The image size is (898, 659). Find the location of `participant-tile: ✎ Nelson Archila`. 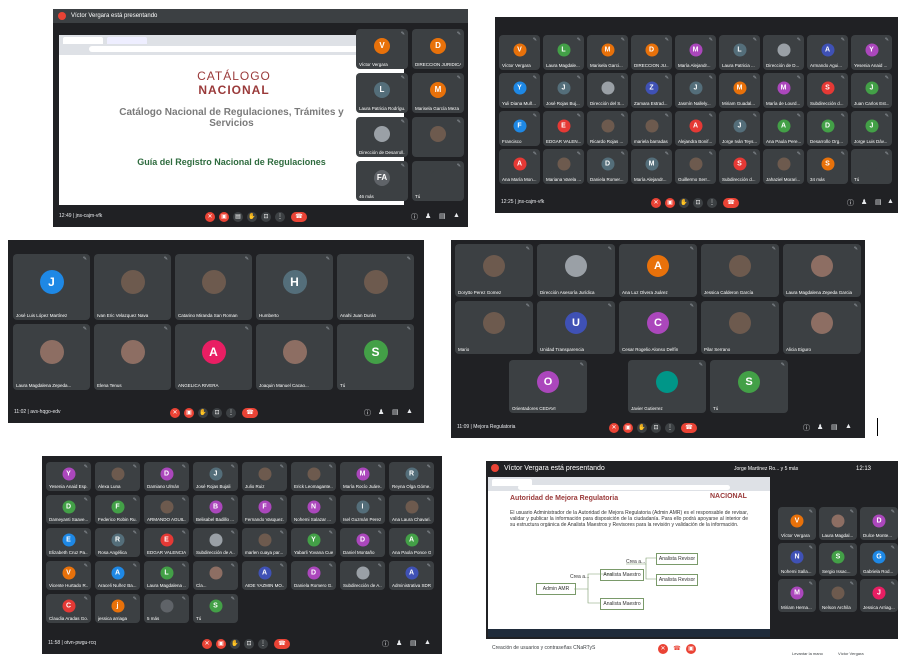

participant-tile: ✎ Nelson Archila is located at coordinates (838, 595).